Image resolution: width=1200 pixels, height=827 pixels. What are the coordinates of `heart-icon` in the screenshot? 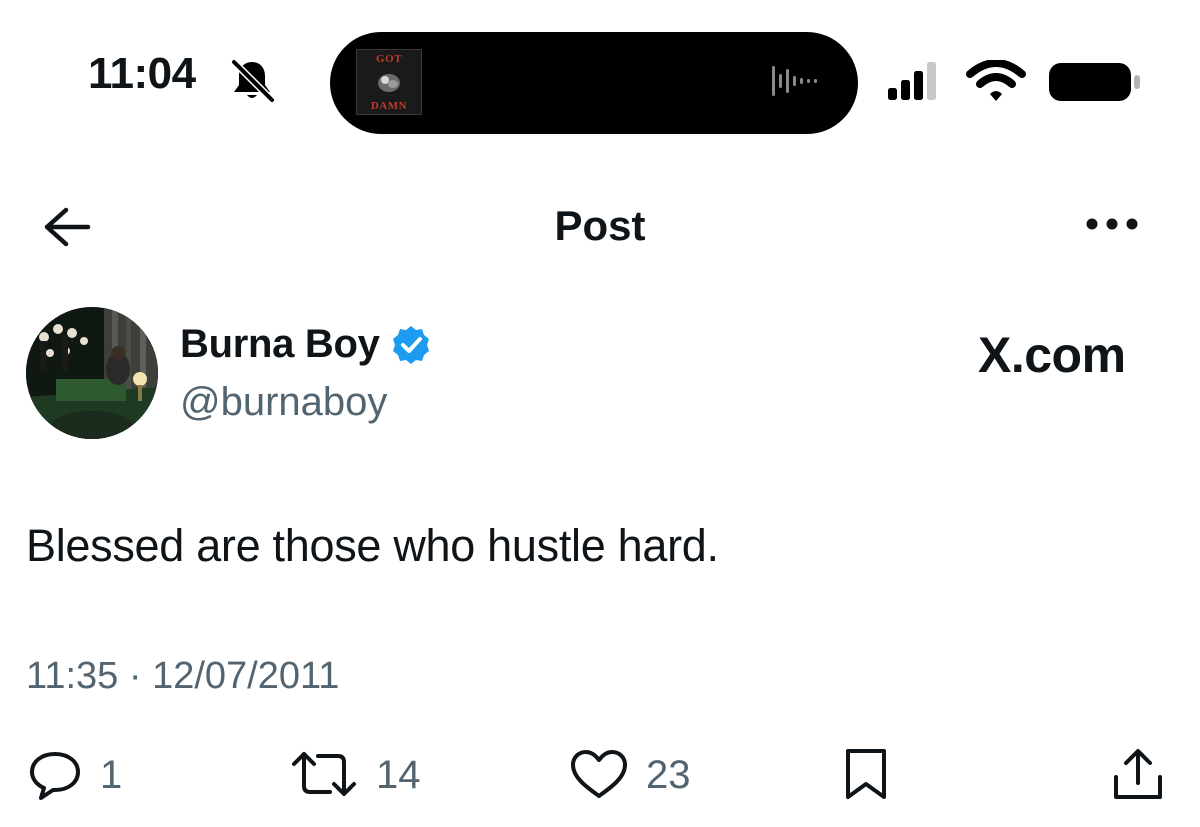 It's located at (599, 774).